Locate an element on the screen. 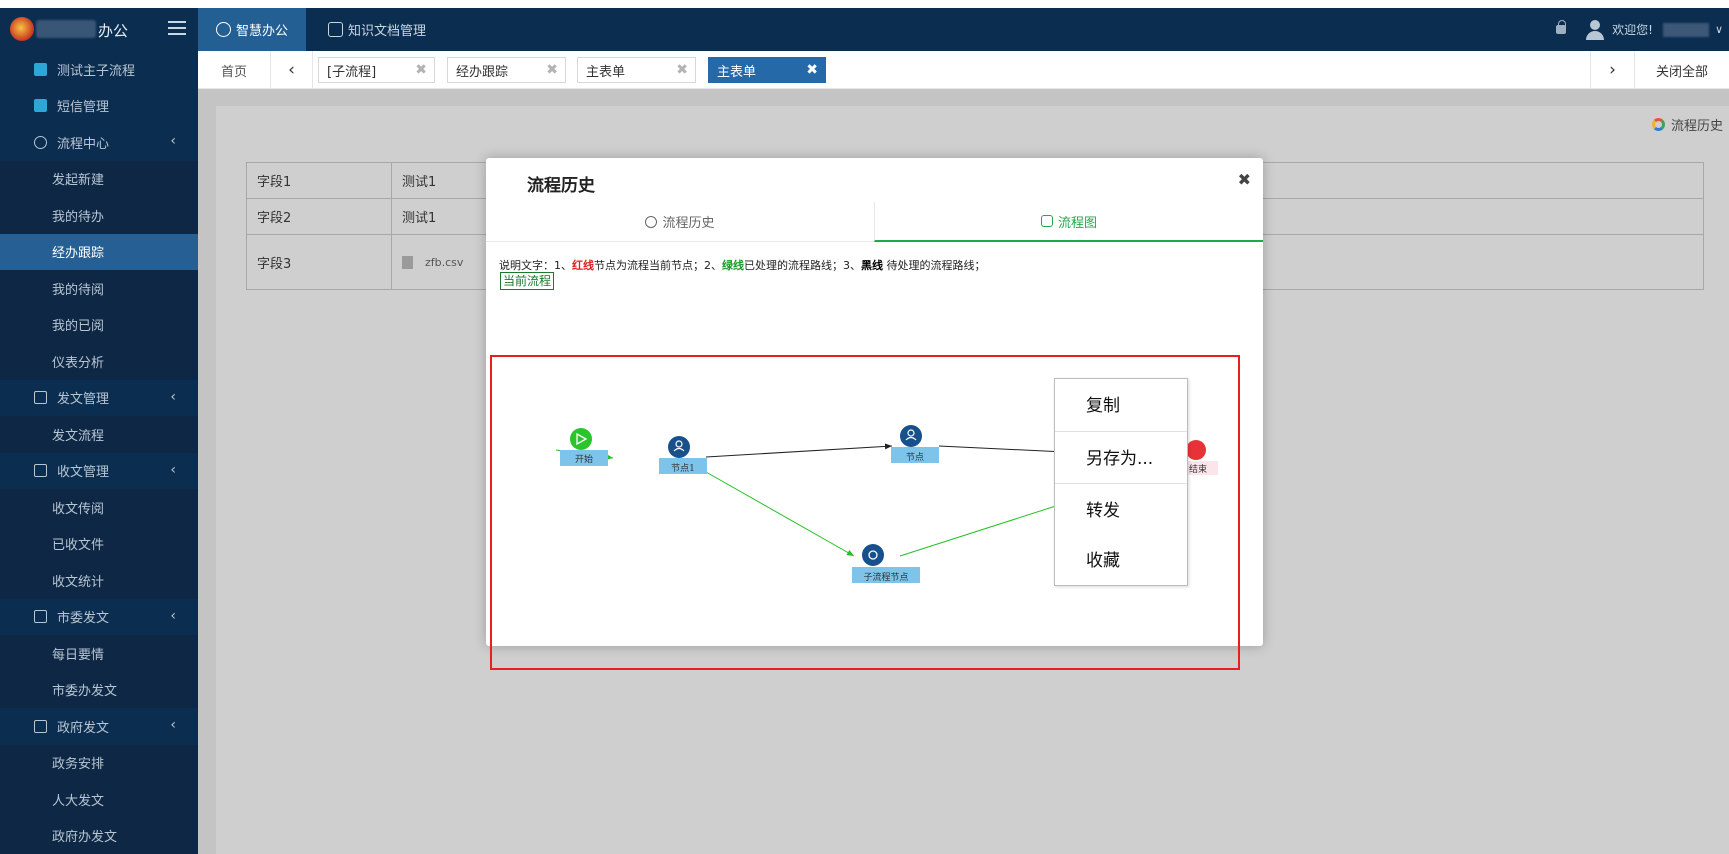 The width and height of the screenshot is (1729, 854). sidebar-item-label: 市委发文 is located at coordinates (83, 619).